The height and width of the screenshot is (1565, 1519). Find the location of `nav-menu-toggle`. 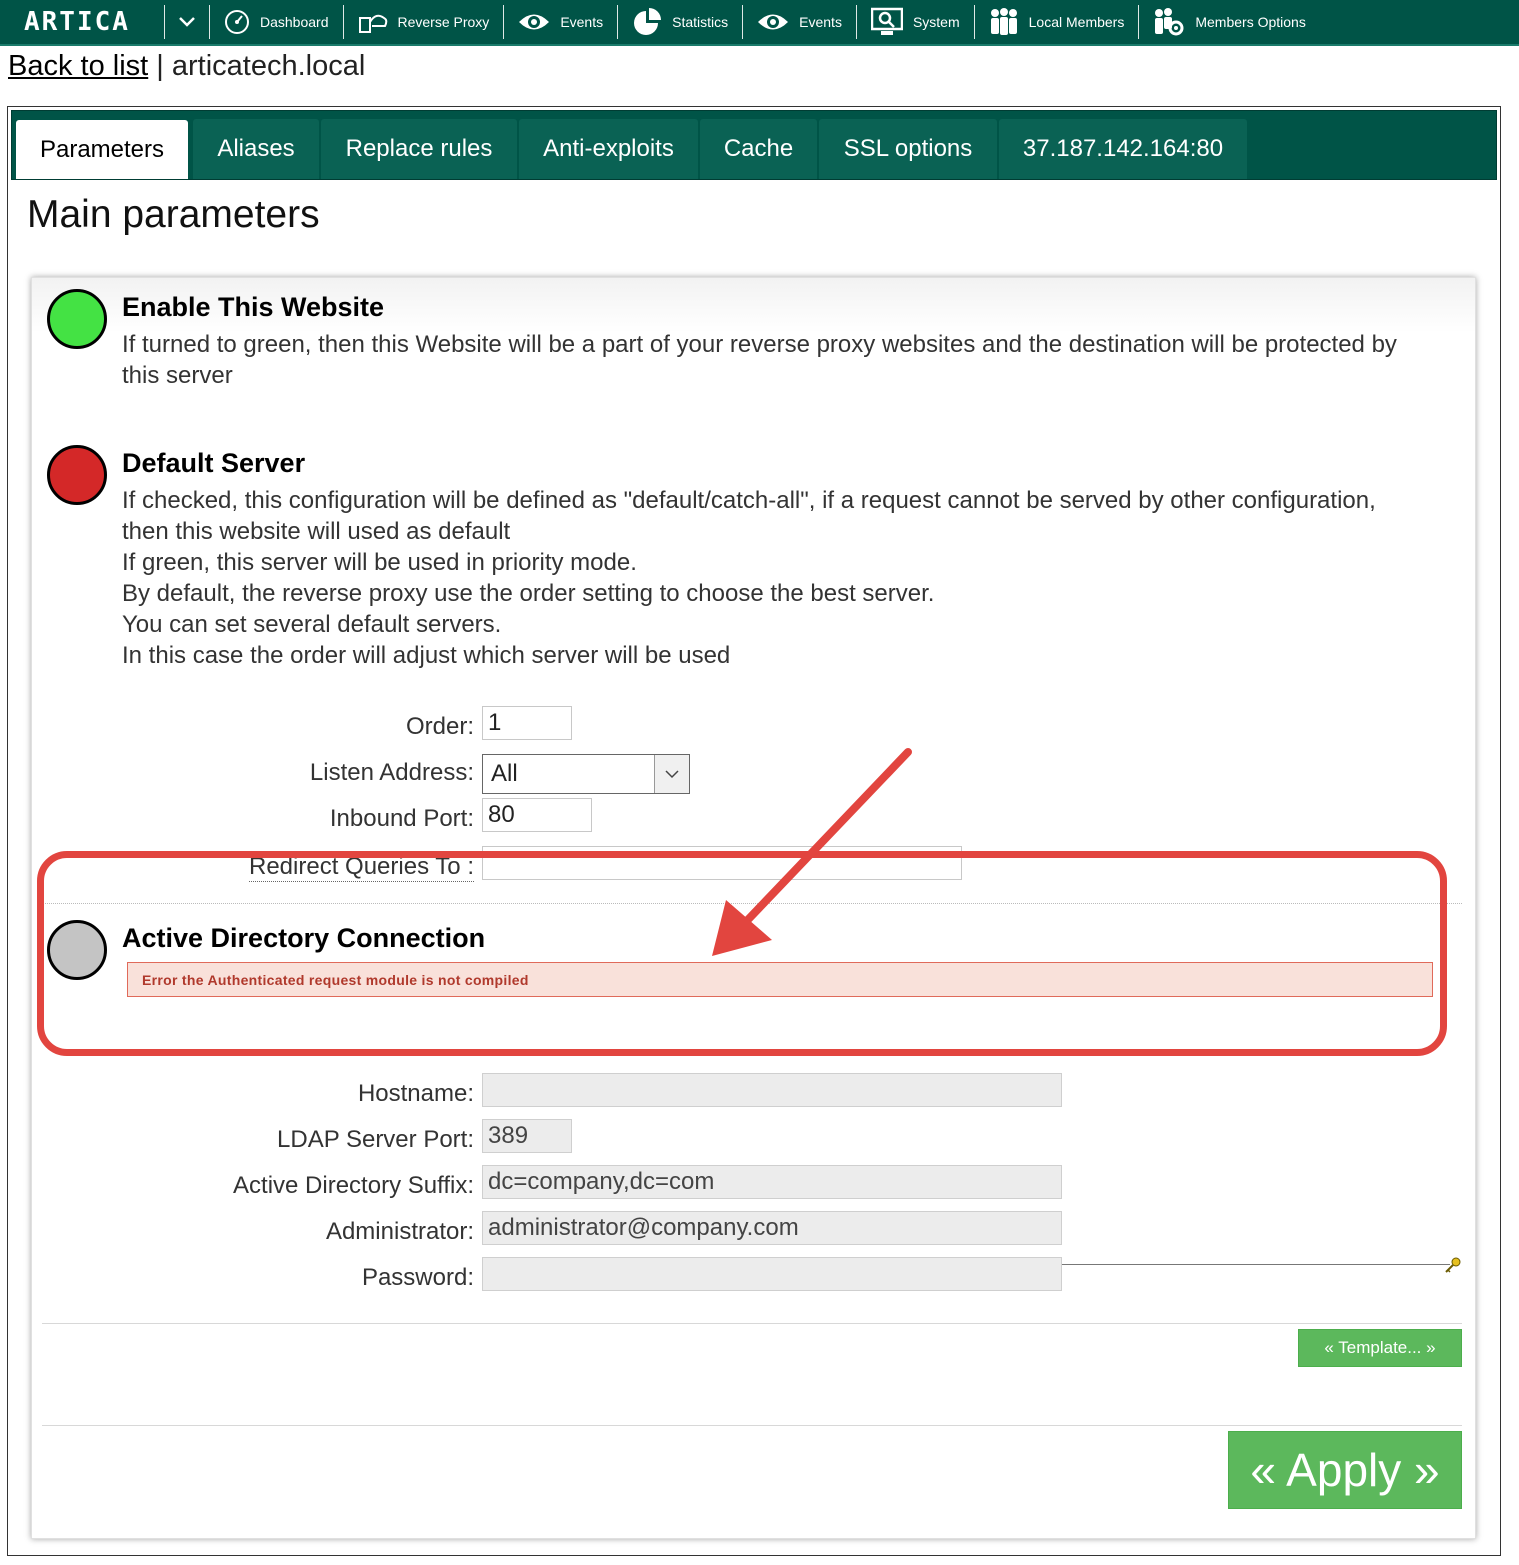

nav-menu-toggle is located at coordinates (187, 22).